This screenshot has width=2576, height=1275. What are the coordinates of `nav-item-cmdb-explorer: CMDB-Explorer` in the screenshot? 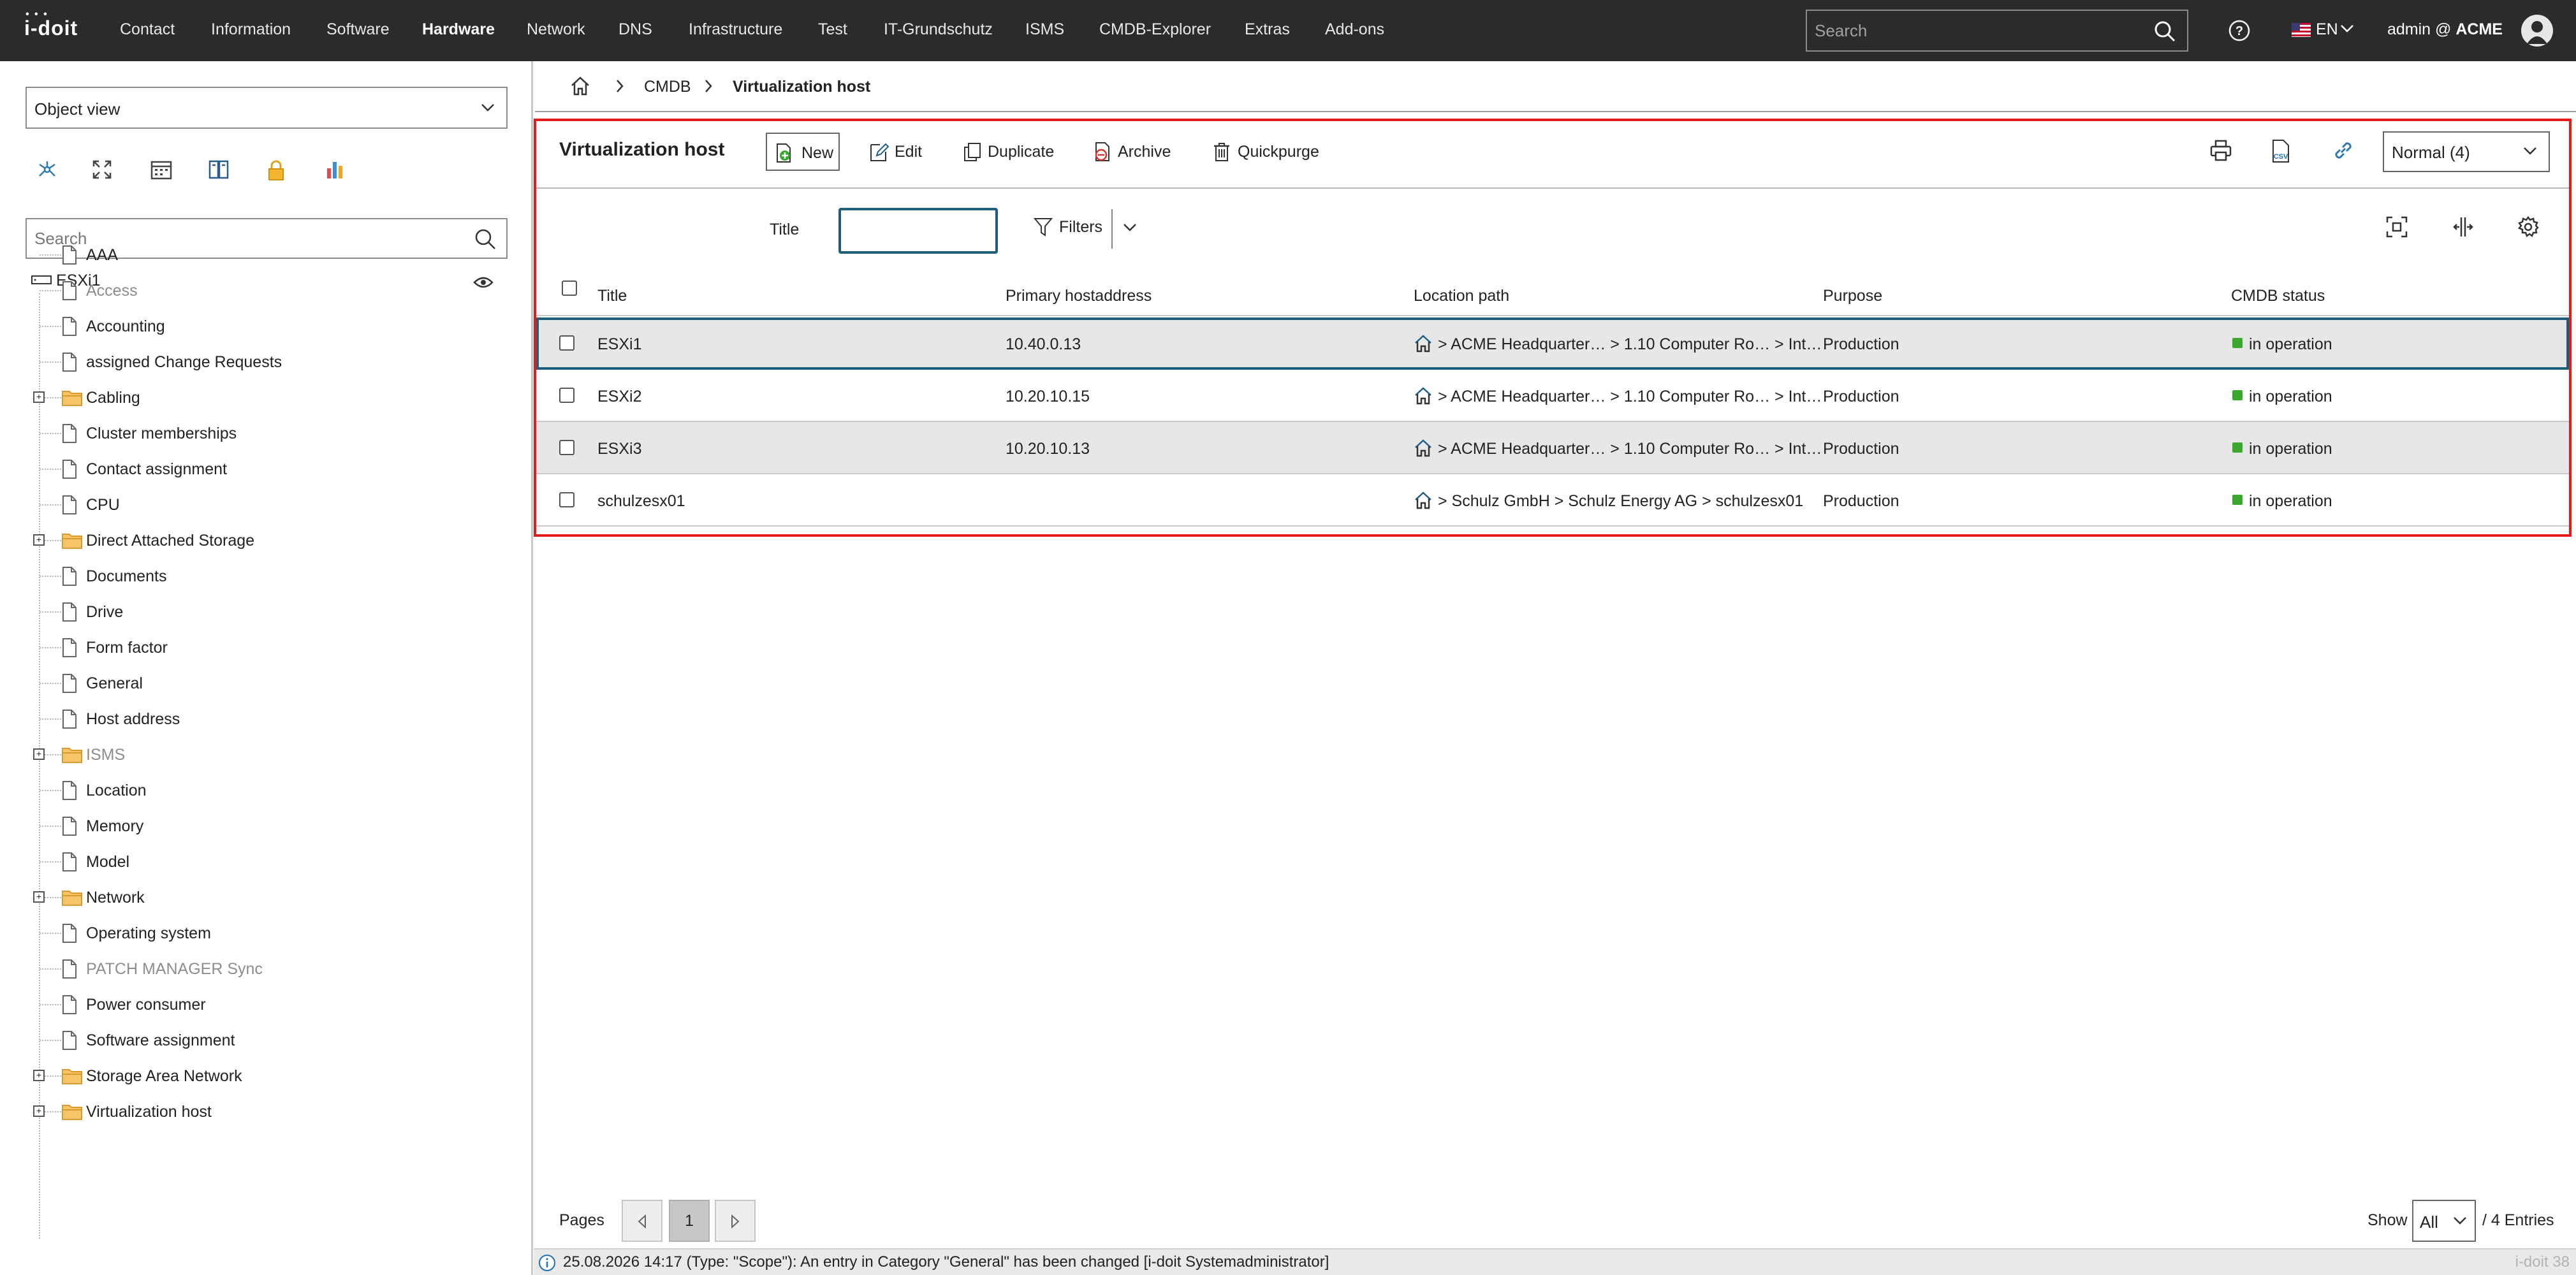 It's located at (1155, 29).